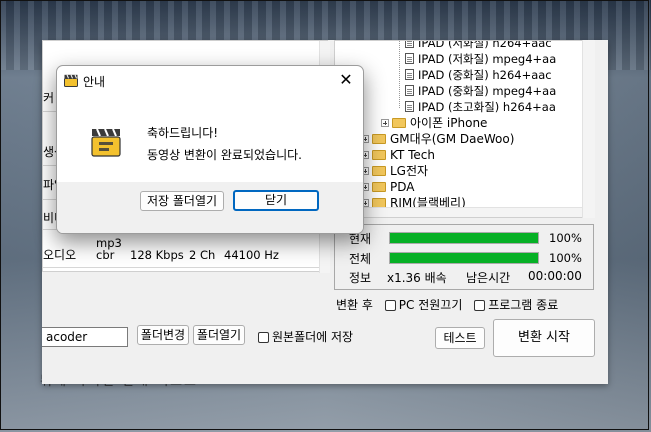  What do you see at coordinates (354, 305) in the screenshot?
I see `after-label: 변환 후` at bounding box center [354, 305].